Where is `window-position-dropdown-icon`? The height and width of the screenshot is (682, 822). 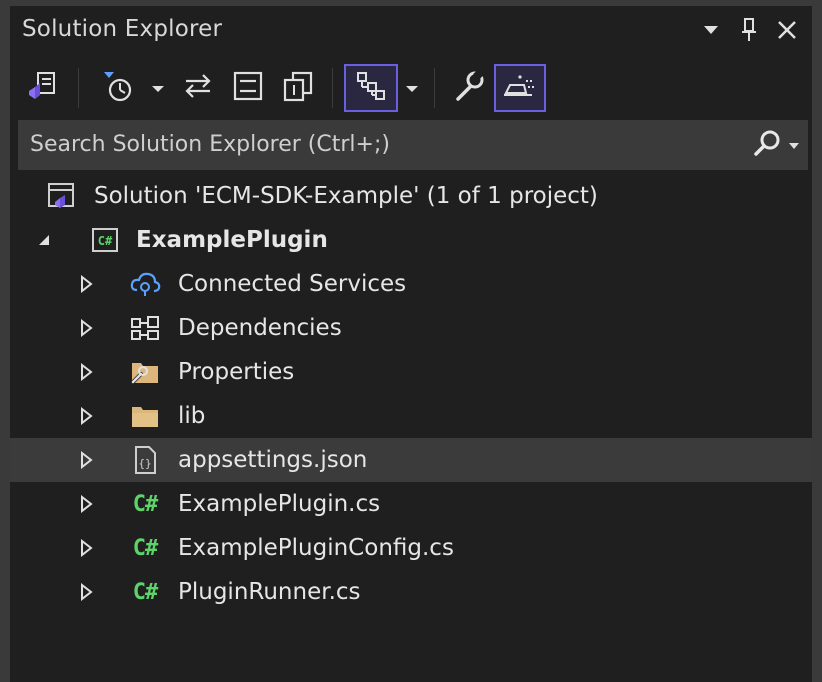
window-position-dropdown-icon is located at coordinates (711, 30).